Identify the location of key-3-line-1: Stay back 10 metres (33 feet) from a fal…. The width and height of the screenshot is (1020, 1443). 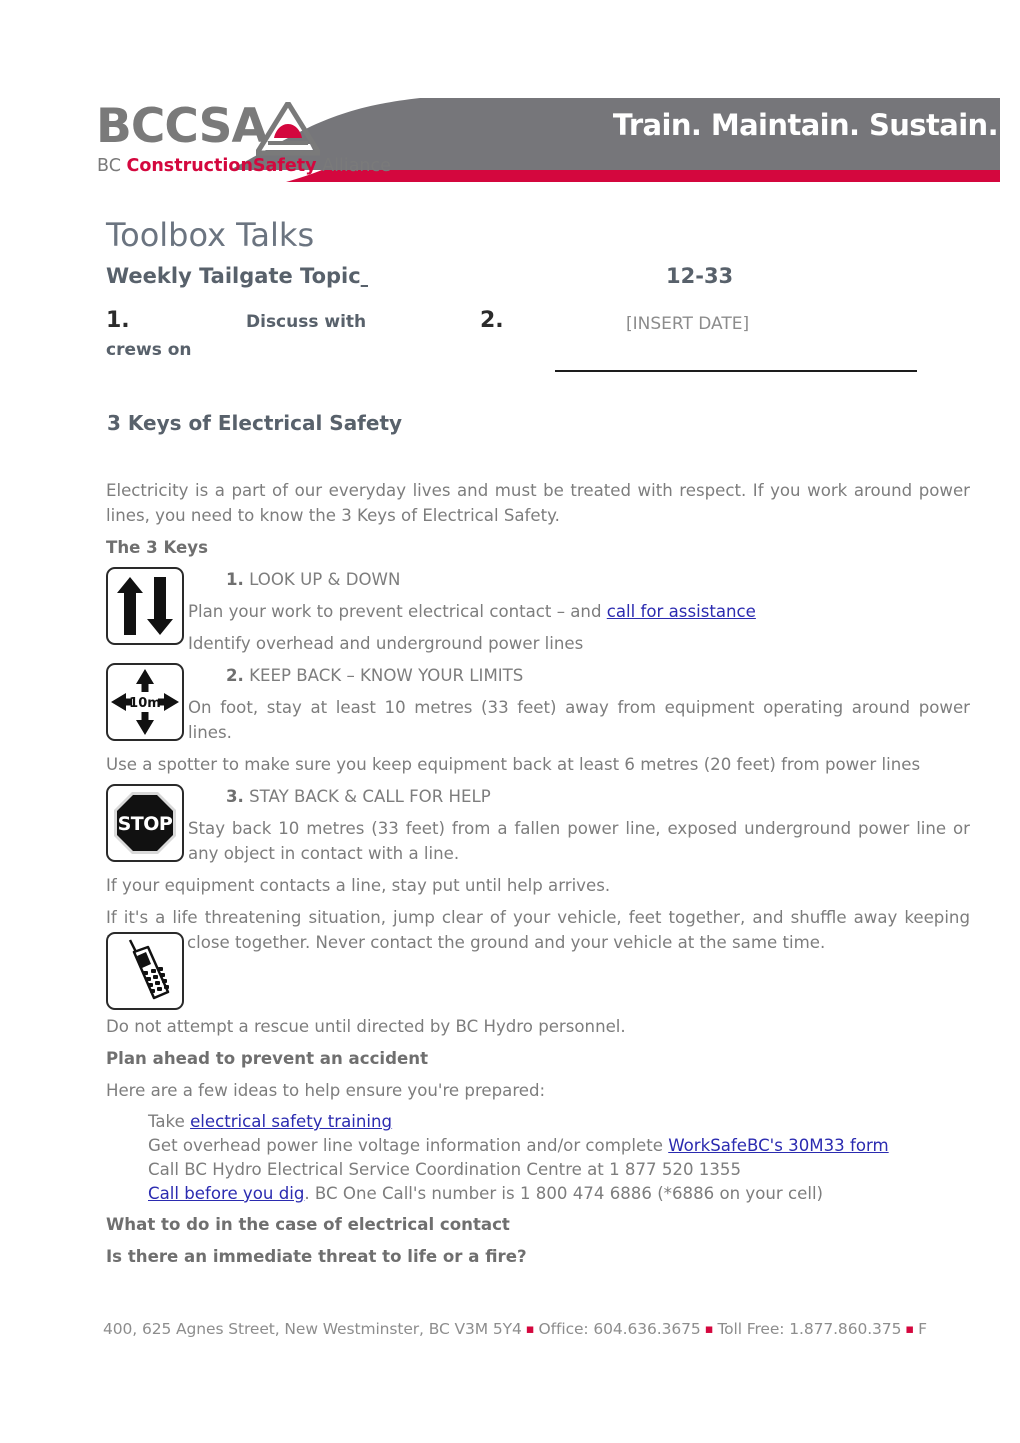
(579, 841).